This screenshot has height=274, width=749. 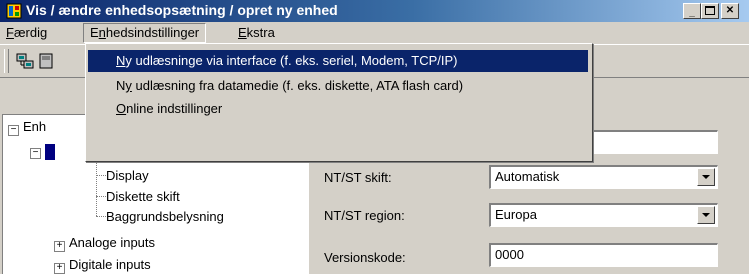 I want to click on menu-faerdig: Færdig, so click(x=26, y=32).